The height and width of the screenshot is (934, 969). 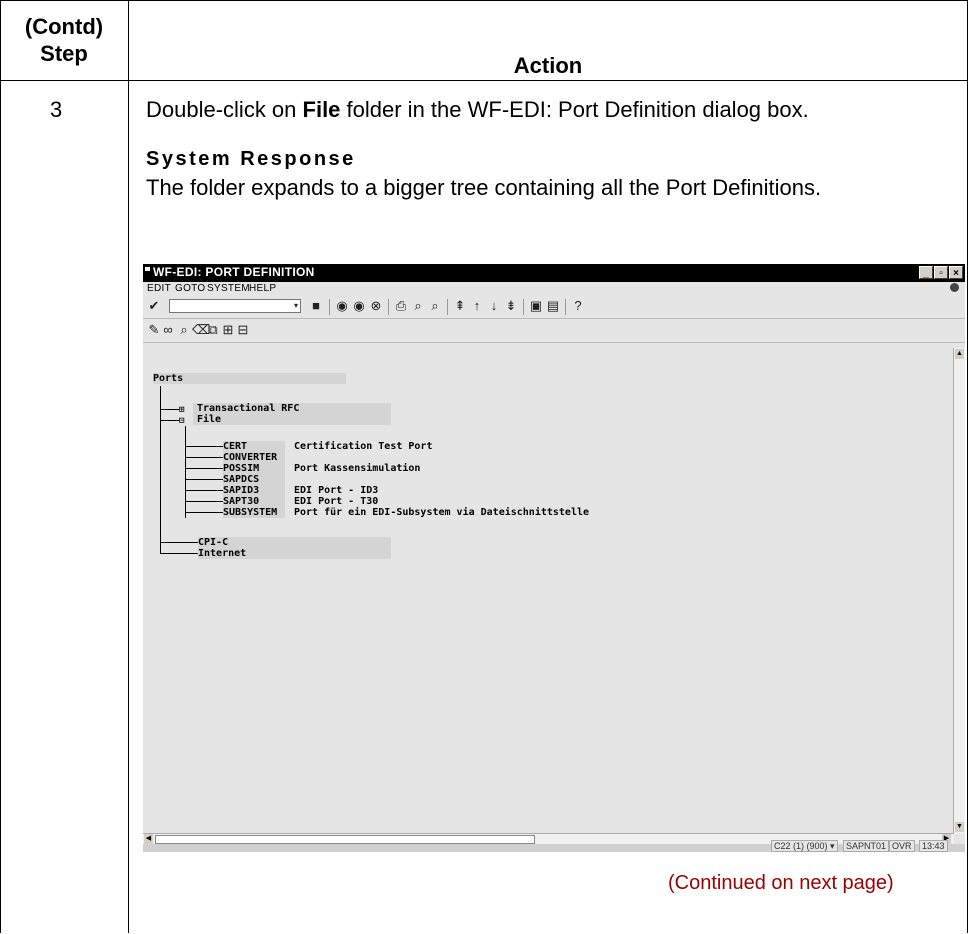 I want to click on back-icon: ◉, so click(x=342, y=306).